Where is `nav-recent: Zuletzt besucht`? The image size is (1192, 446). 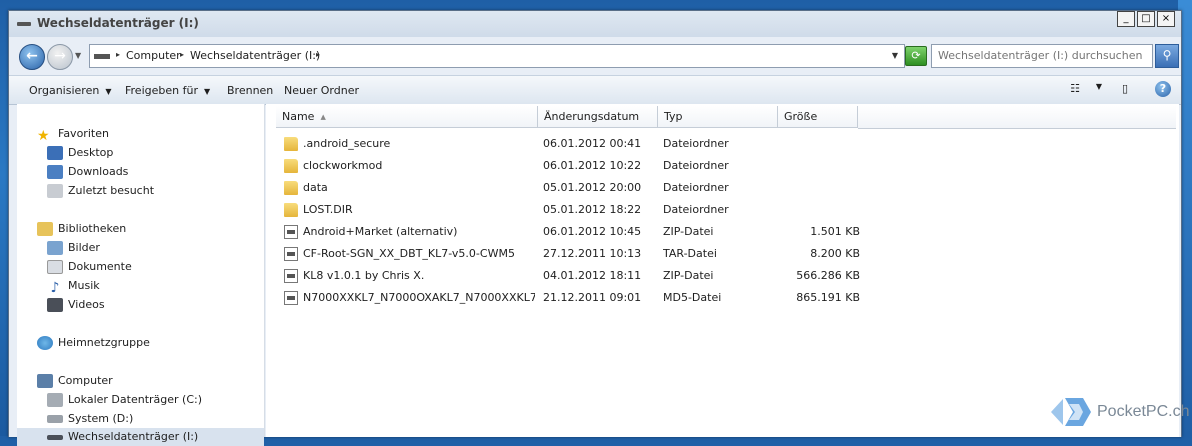
nav-recent: Zuletzt besucht is located at coordinates (100, 191).